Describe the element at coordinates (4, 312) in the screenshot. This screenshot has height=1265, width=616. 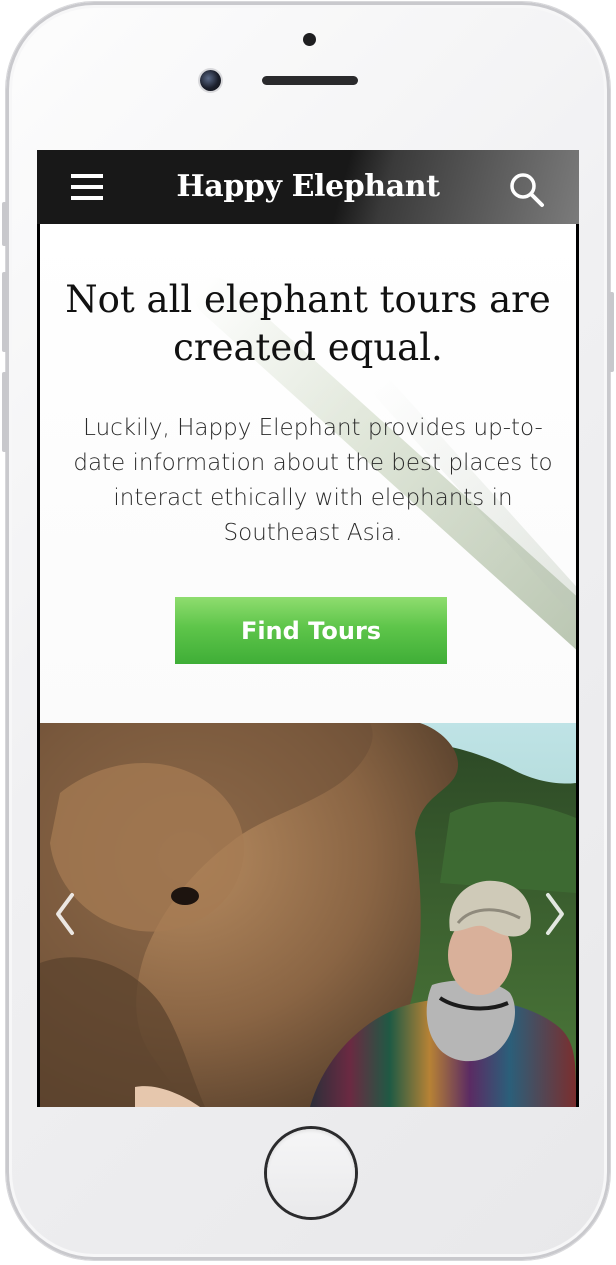
I see `volume-up-button` at that location.